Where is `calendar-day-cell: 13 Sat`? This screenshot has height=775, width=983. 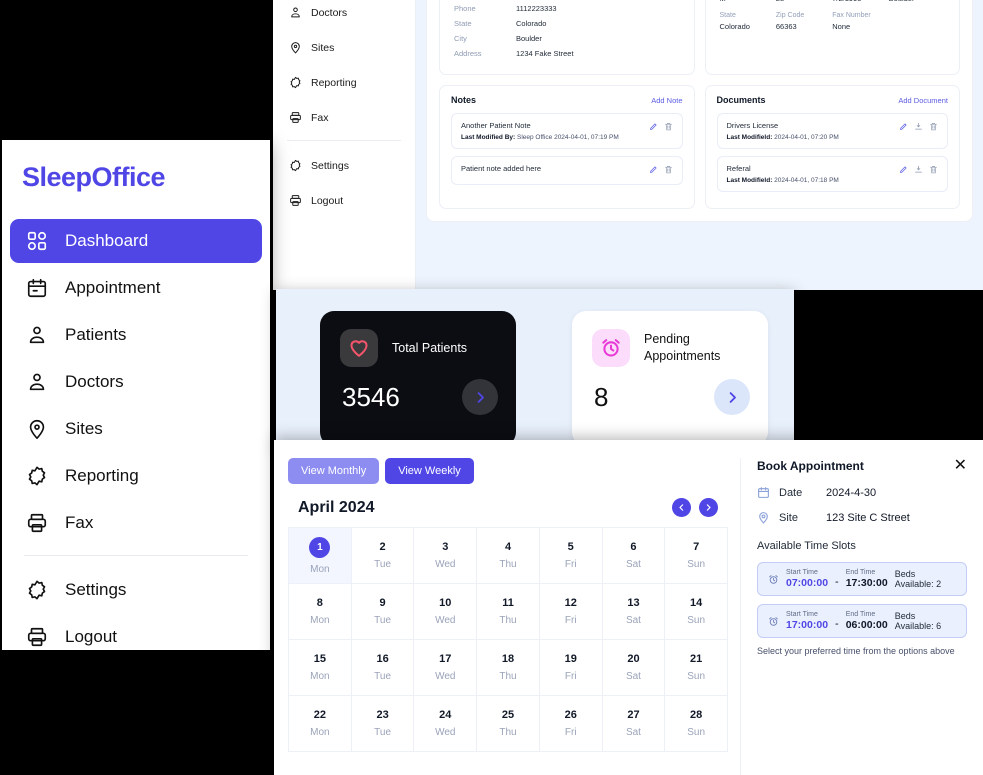
calendar-day-cell: 13 Sat is located at coordinates (634, 611).